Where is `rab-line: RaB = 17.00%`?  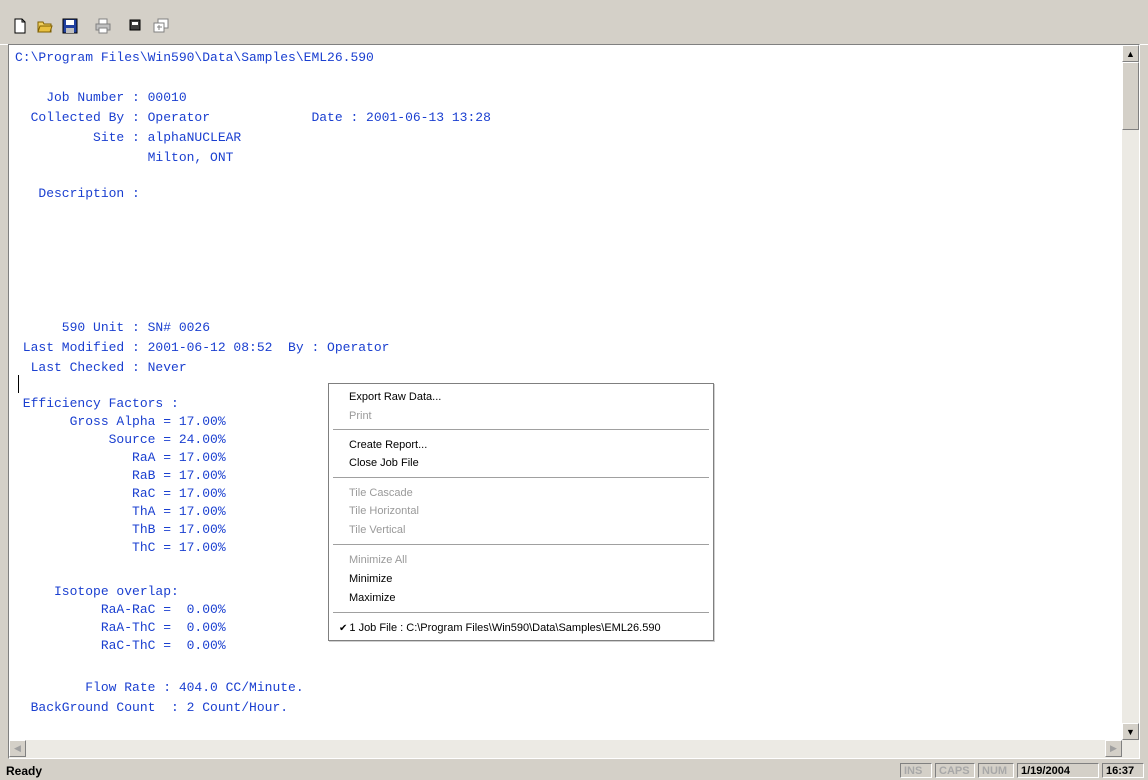 rab-line: RaB = 17.00% is located at coordinates (120, 475).